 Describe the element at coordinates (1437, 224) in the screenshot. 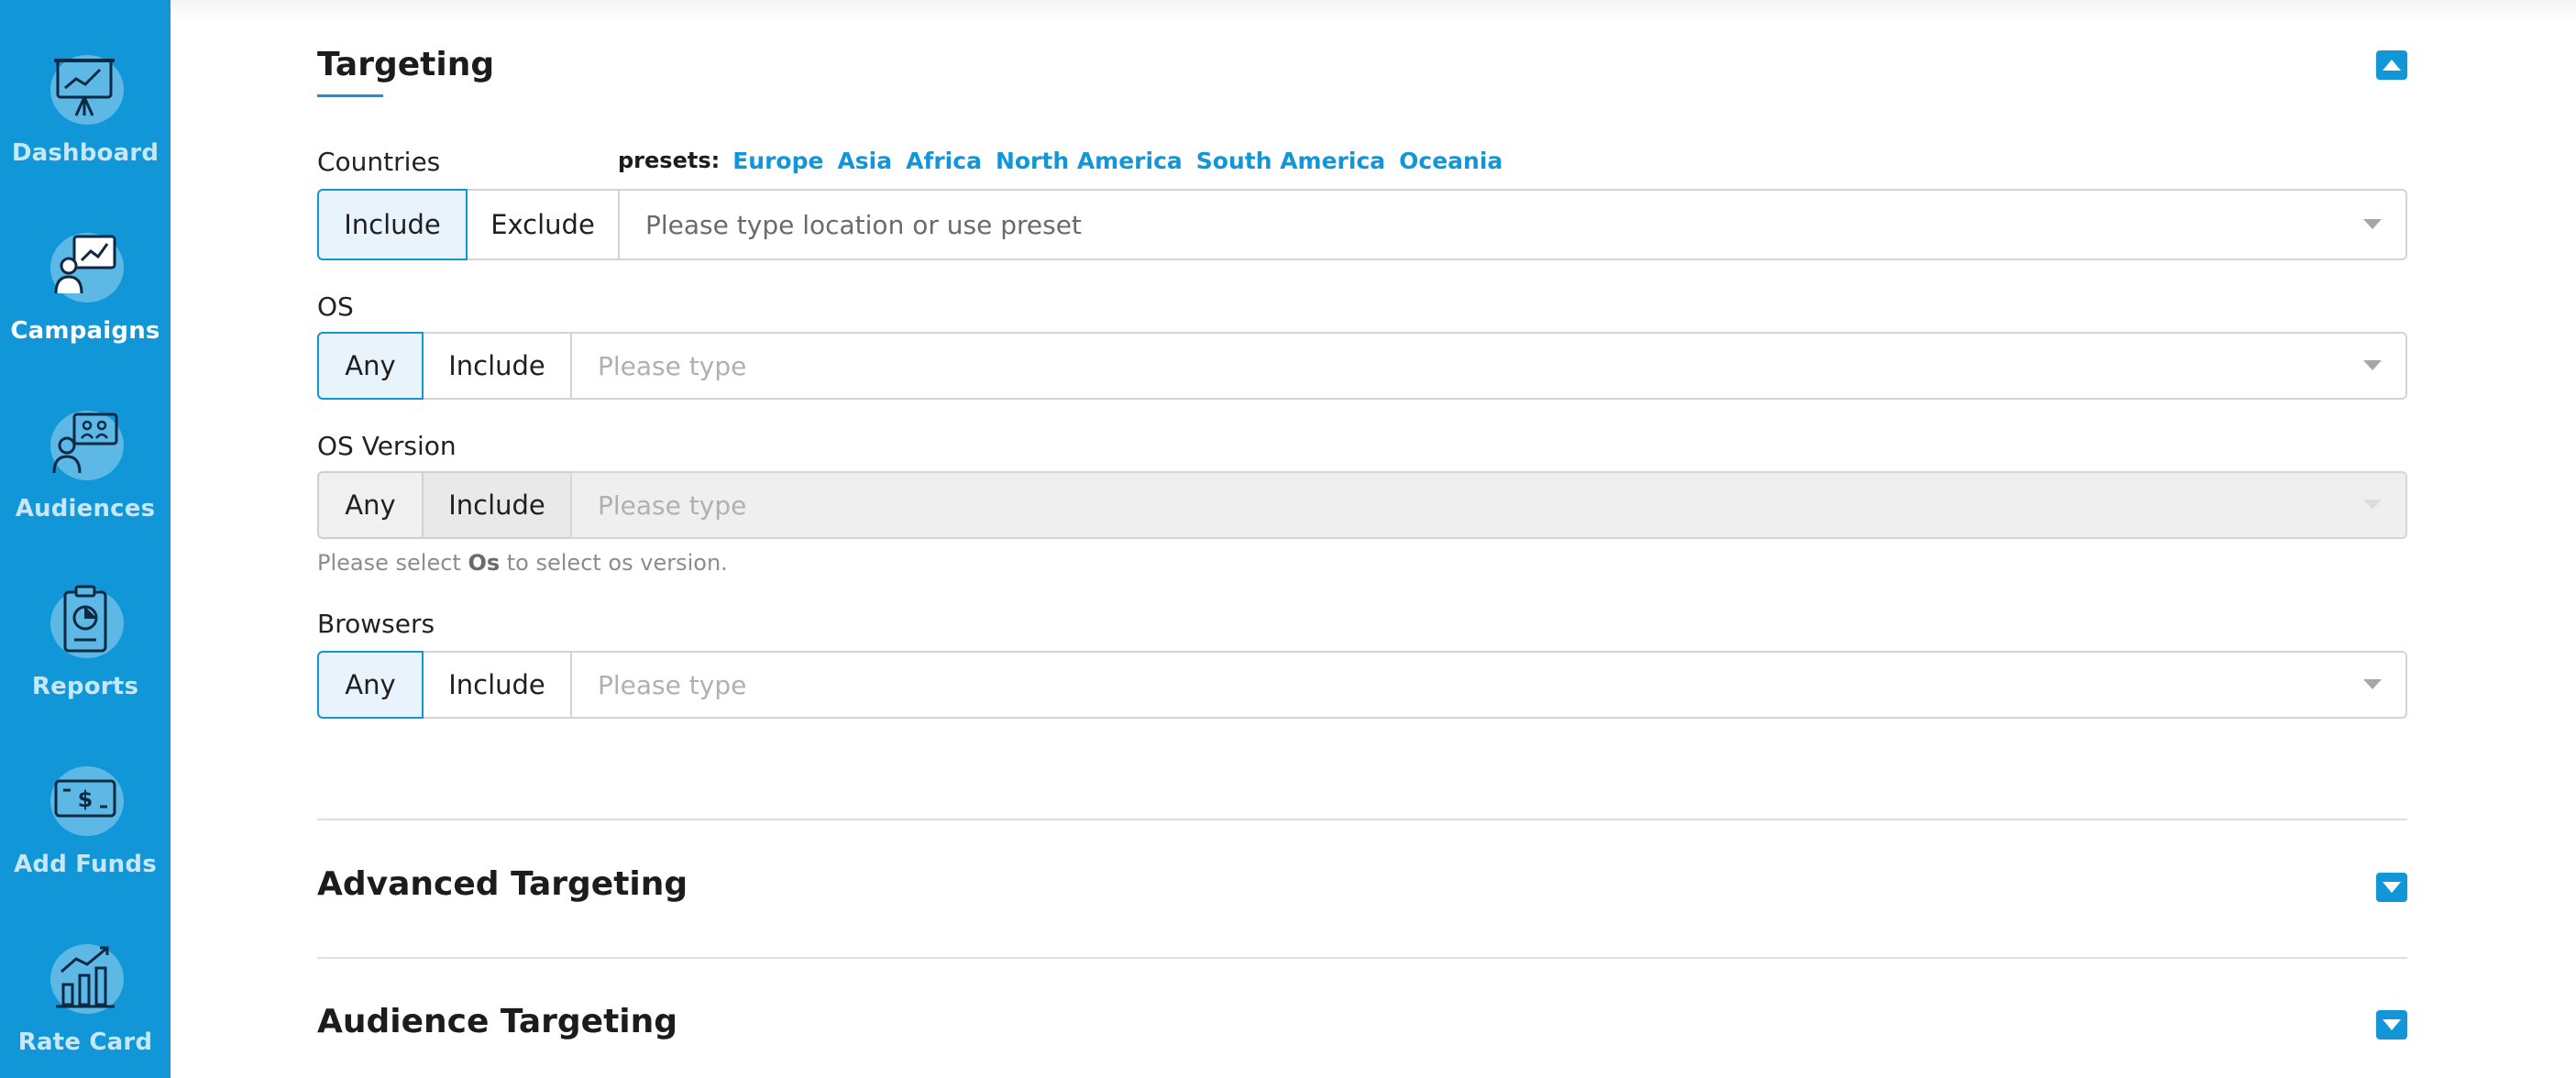

I see `countries-input` at that location.